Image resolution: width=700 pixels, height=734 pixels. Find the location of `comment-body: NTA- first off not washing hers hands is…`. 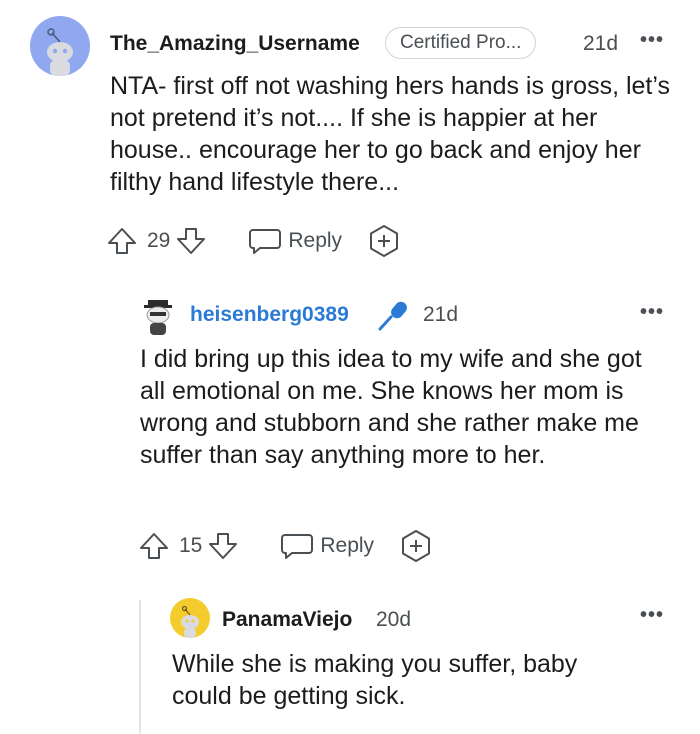

comment-body: NTA- first off not washing hers hands is… is located at coordinates (390, 134).